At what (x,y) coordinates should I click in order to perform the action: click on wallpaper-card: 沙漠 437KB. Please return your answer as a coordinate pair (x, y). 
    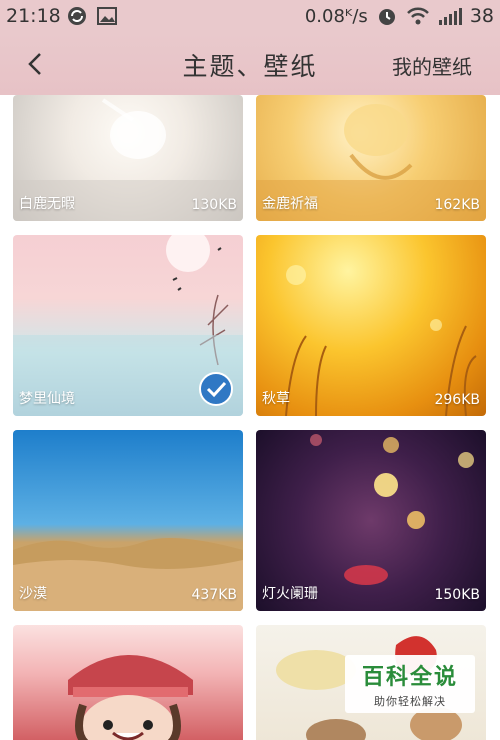
    Looking at the image, I should click on (128, 520).